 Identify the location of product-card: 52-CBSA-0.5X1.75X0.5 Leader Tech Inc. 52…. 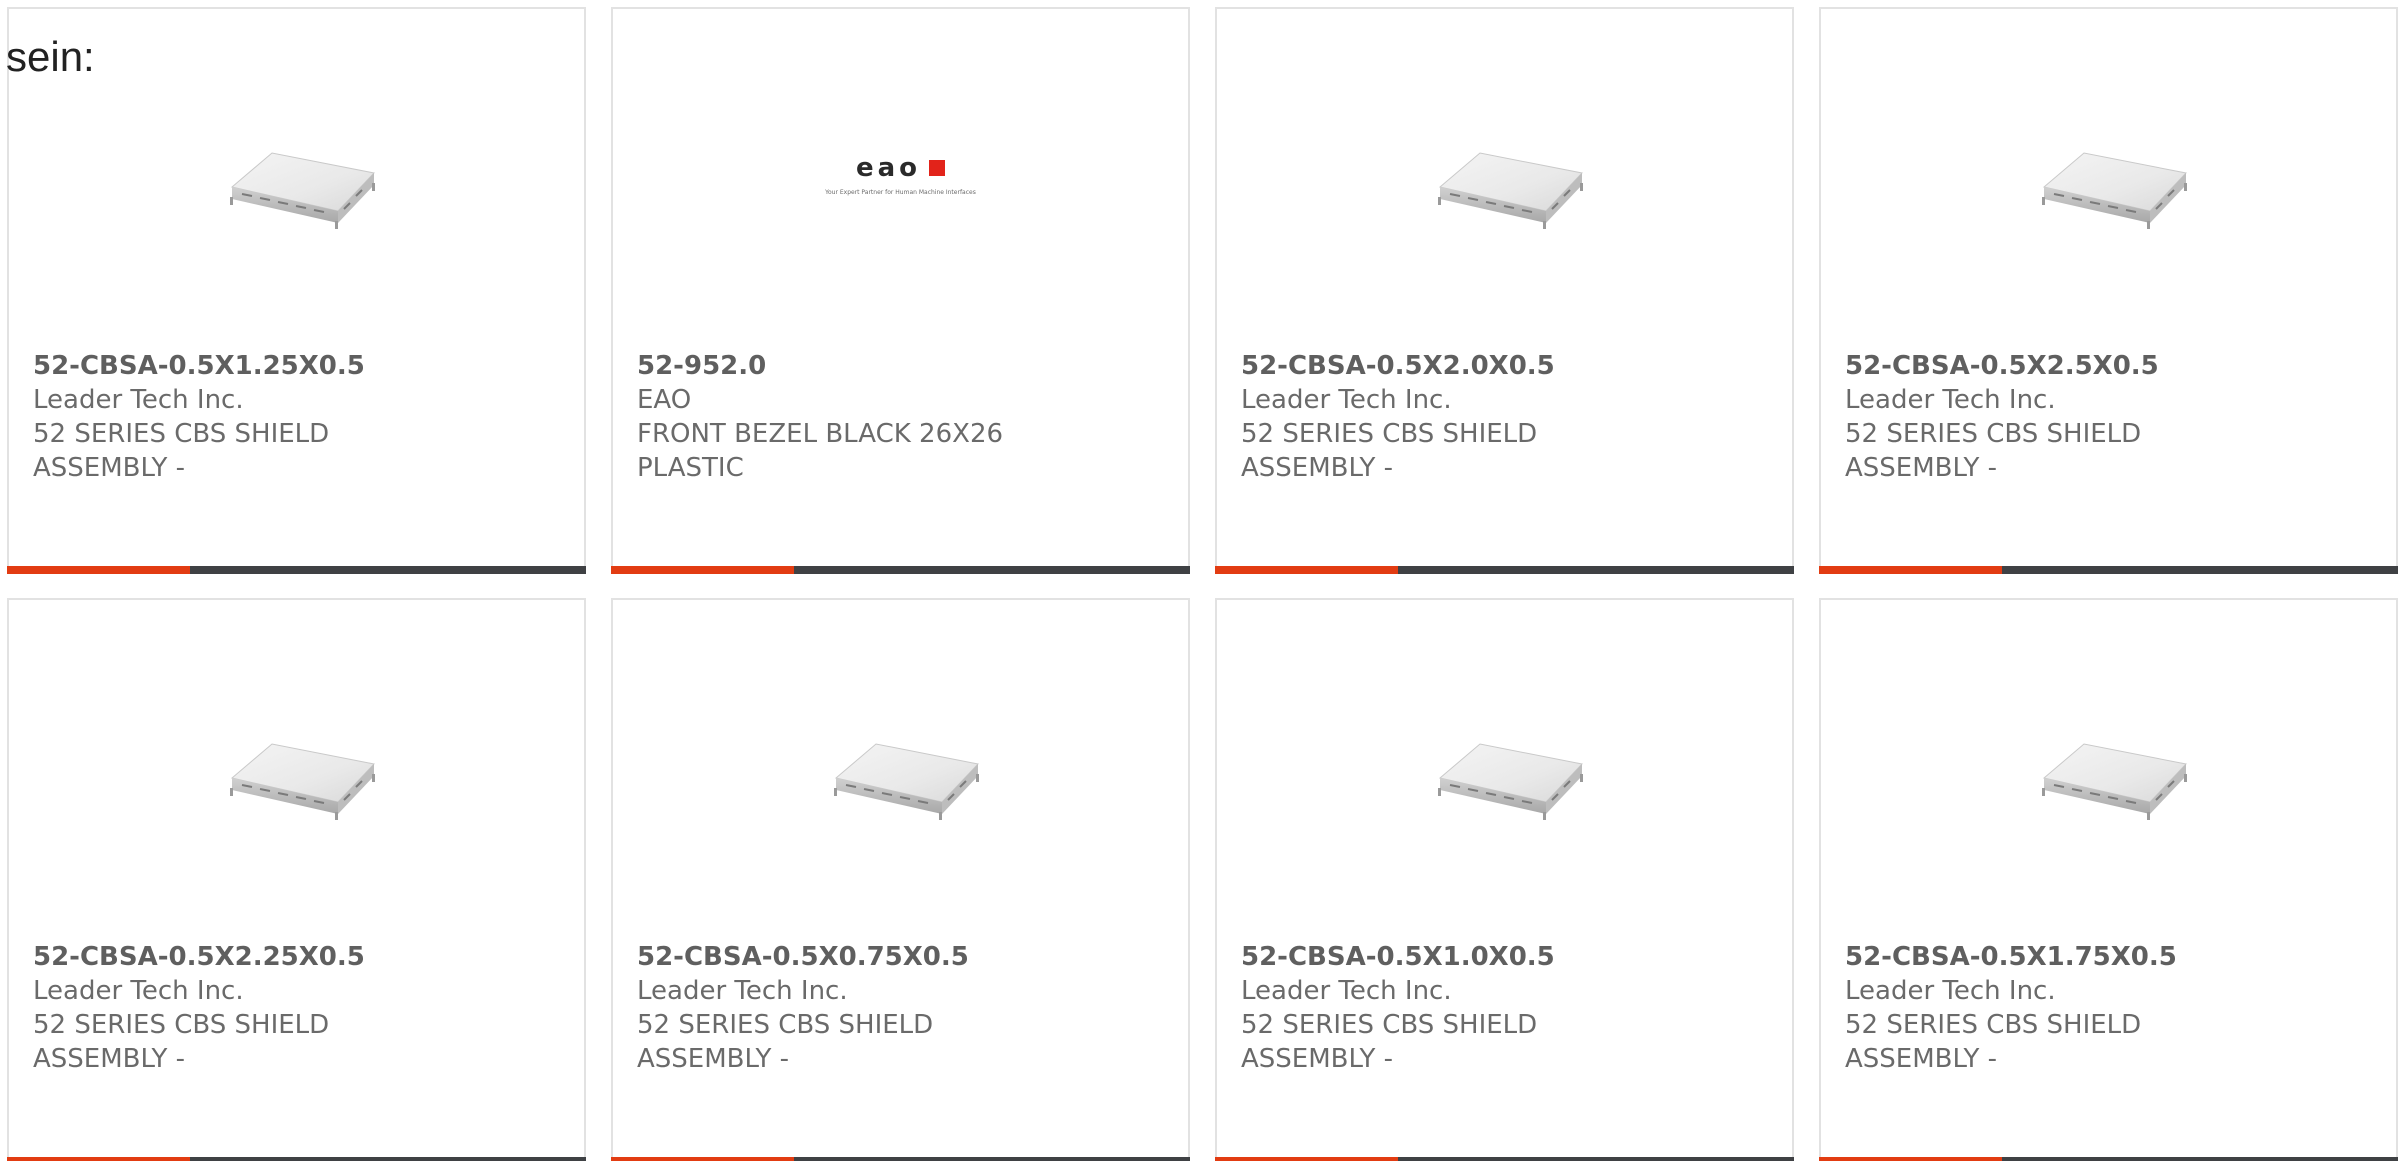
(2108, 879).